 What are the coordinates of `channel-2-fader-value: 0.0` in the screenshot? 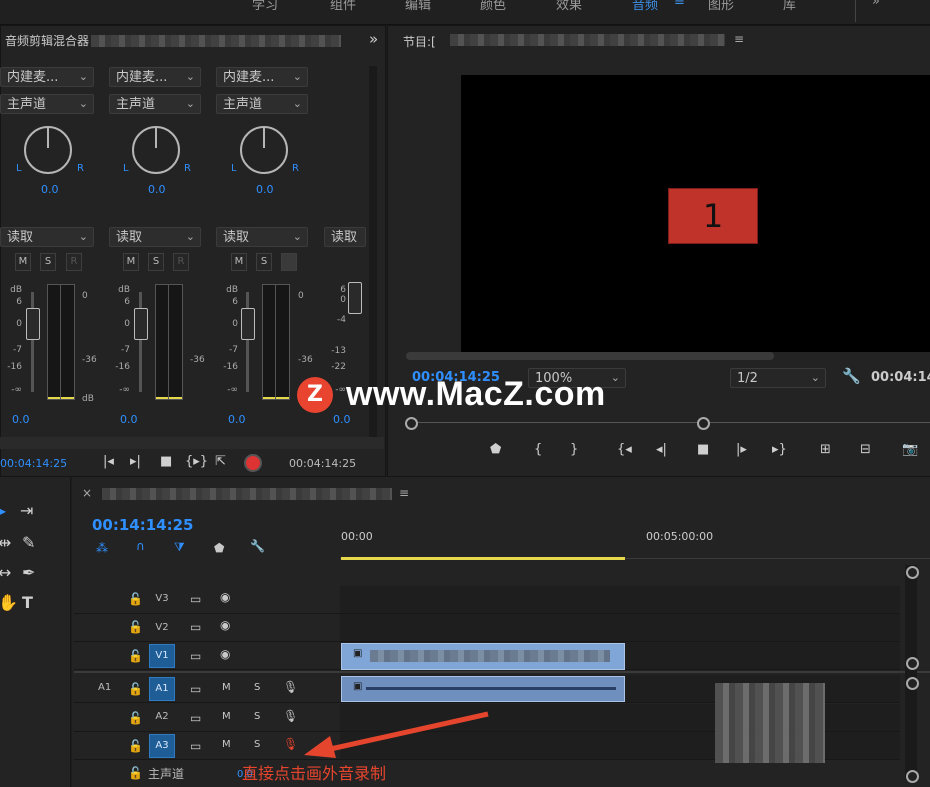 It's located at (129, 419).